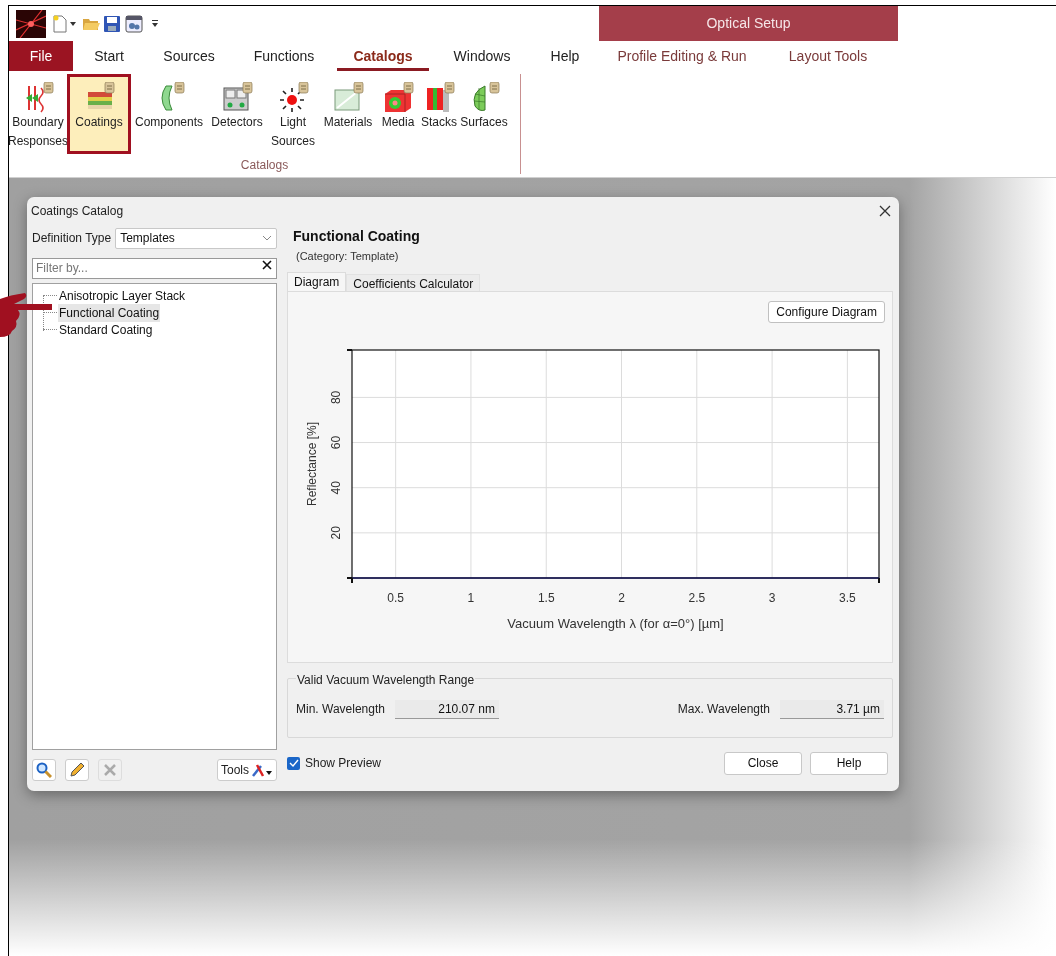 The width and height of the screenshot is (1056, 956). What do you see at coordinates (267, 265) in the screenshot?
I see `clear-icon` at bounding box center [267, 265].